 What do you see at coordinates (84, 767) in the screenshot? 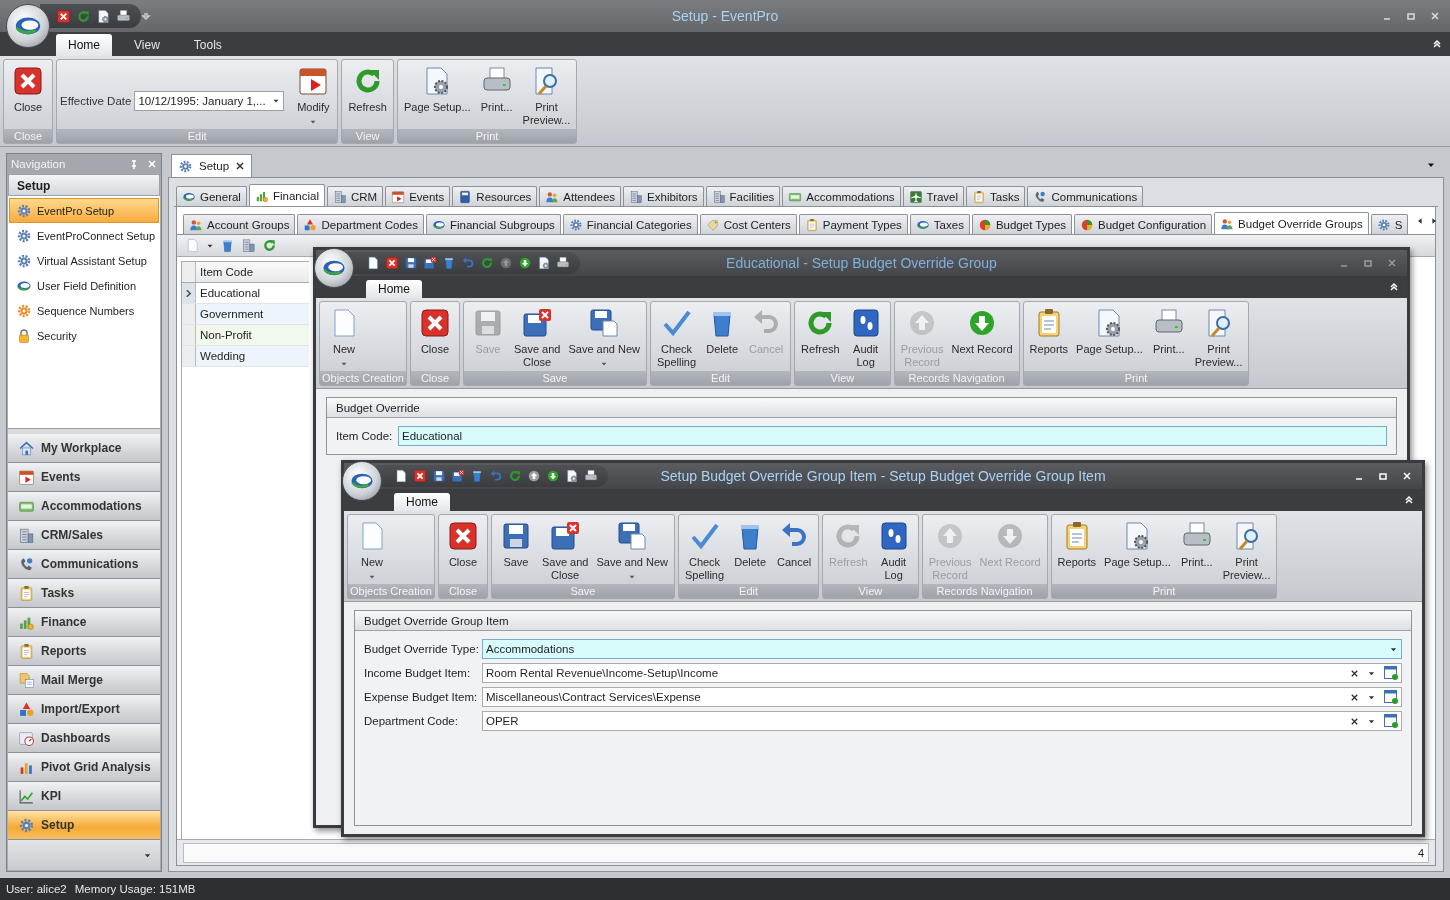
I see `module-button: Pivot Grid Analysis` at bounding box center [84, 767].